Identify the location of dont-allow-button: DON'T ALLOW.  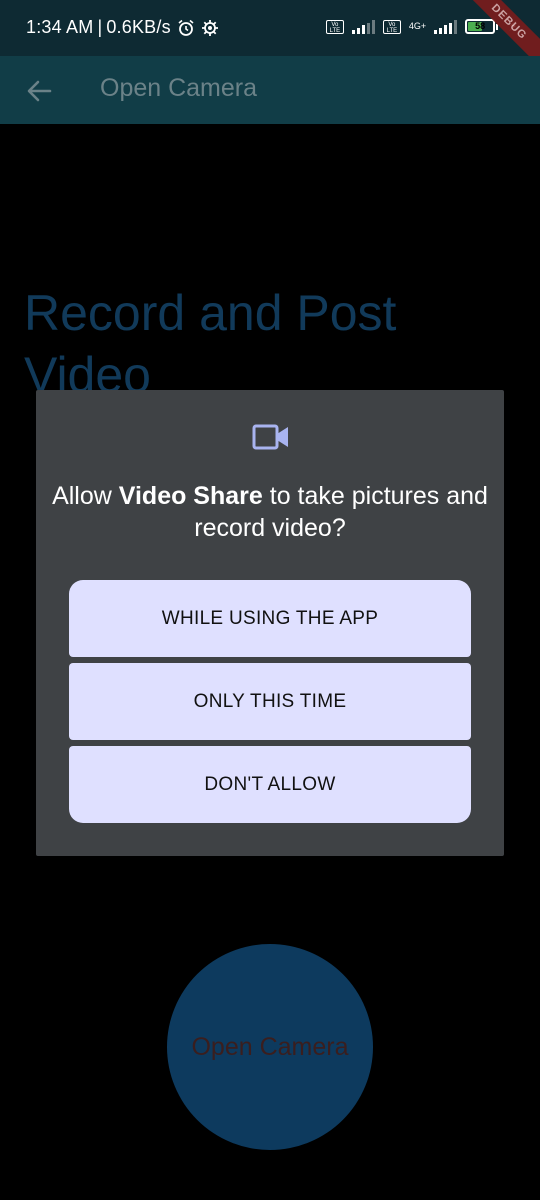
(270, 784).